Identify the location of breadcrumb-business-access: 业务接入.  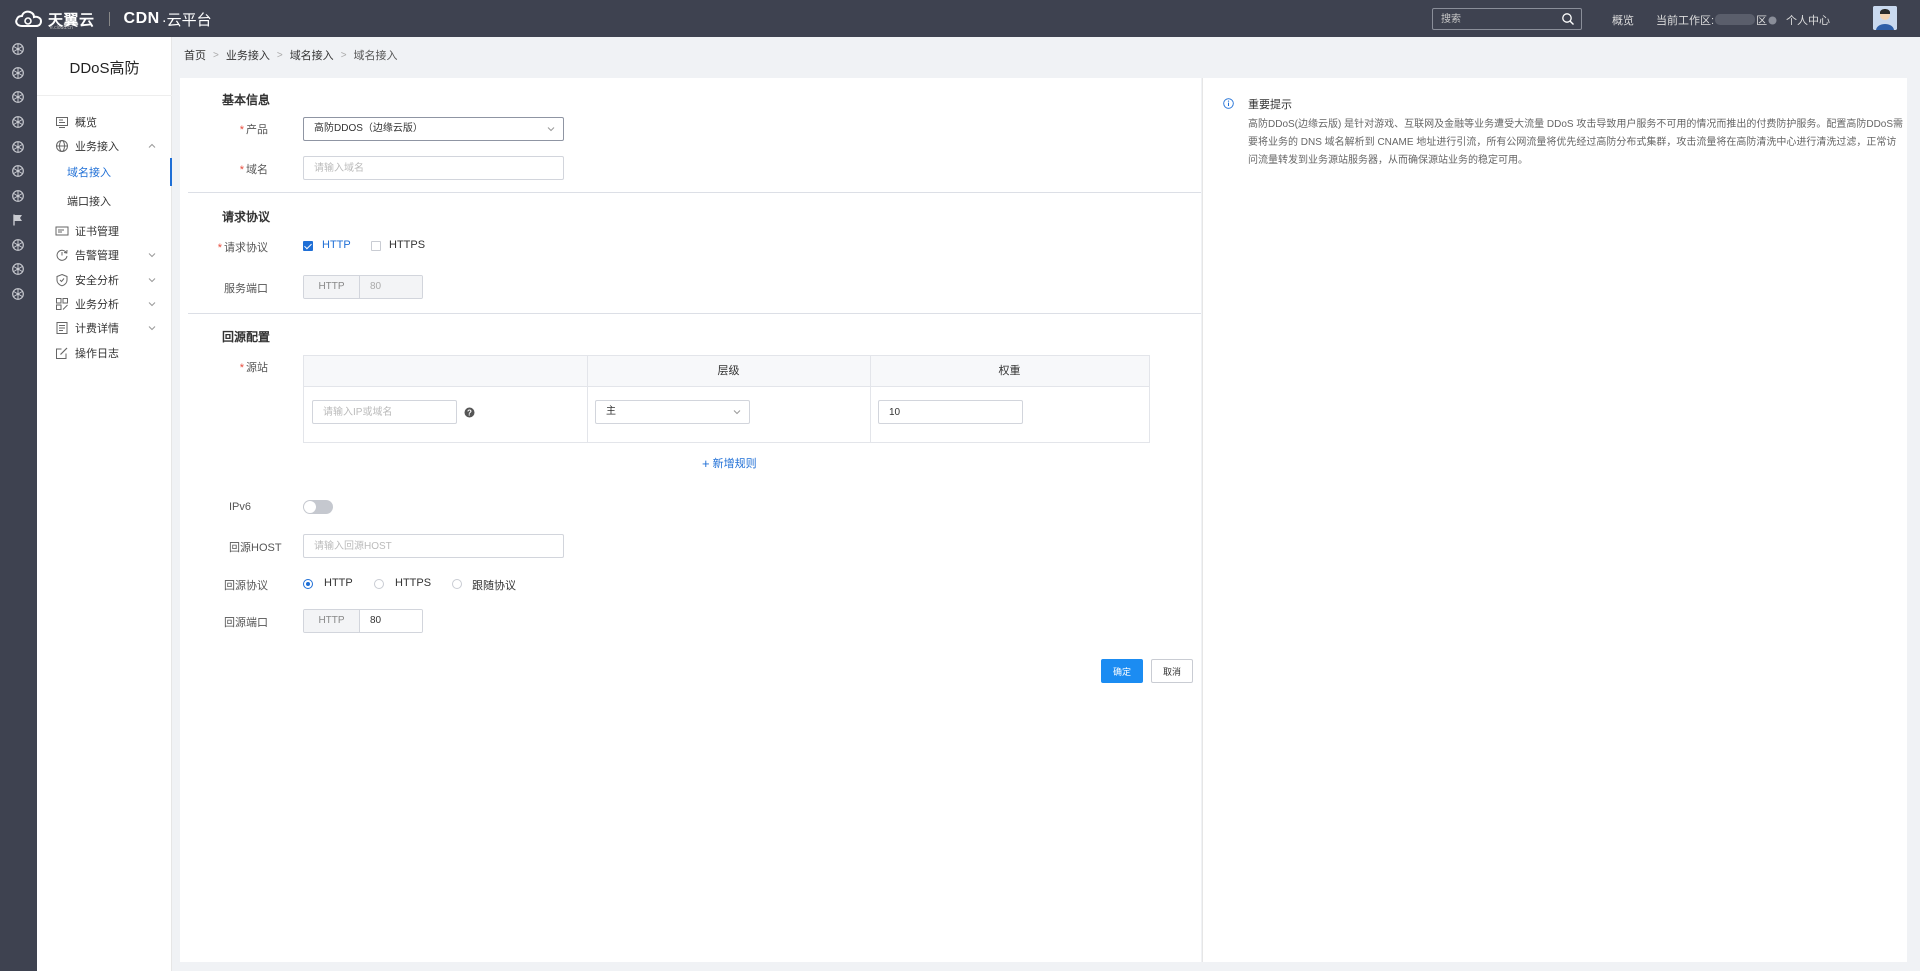
(248, 55).